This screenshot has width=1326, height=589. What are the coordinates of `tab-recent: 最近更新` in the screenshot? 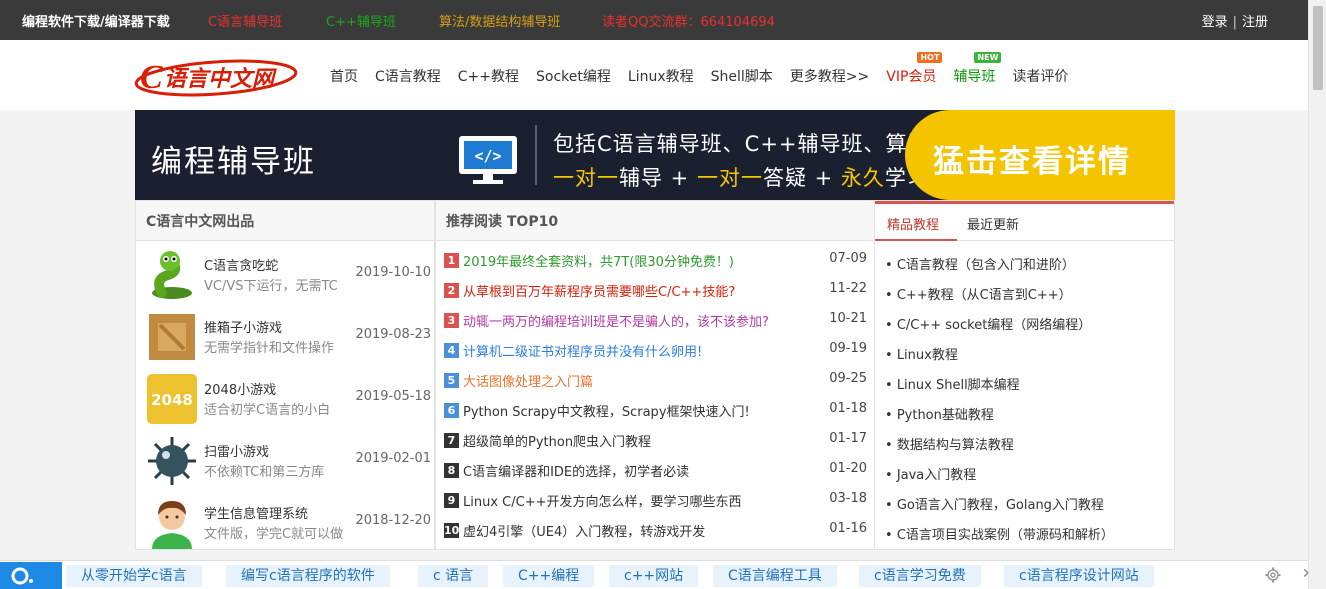 It's located at (993, 223).